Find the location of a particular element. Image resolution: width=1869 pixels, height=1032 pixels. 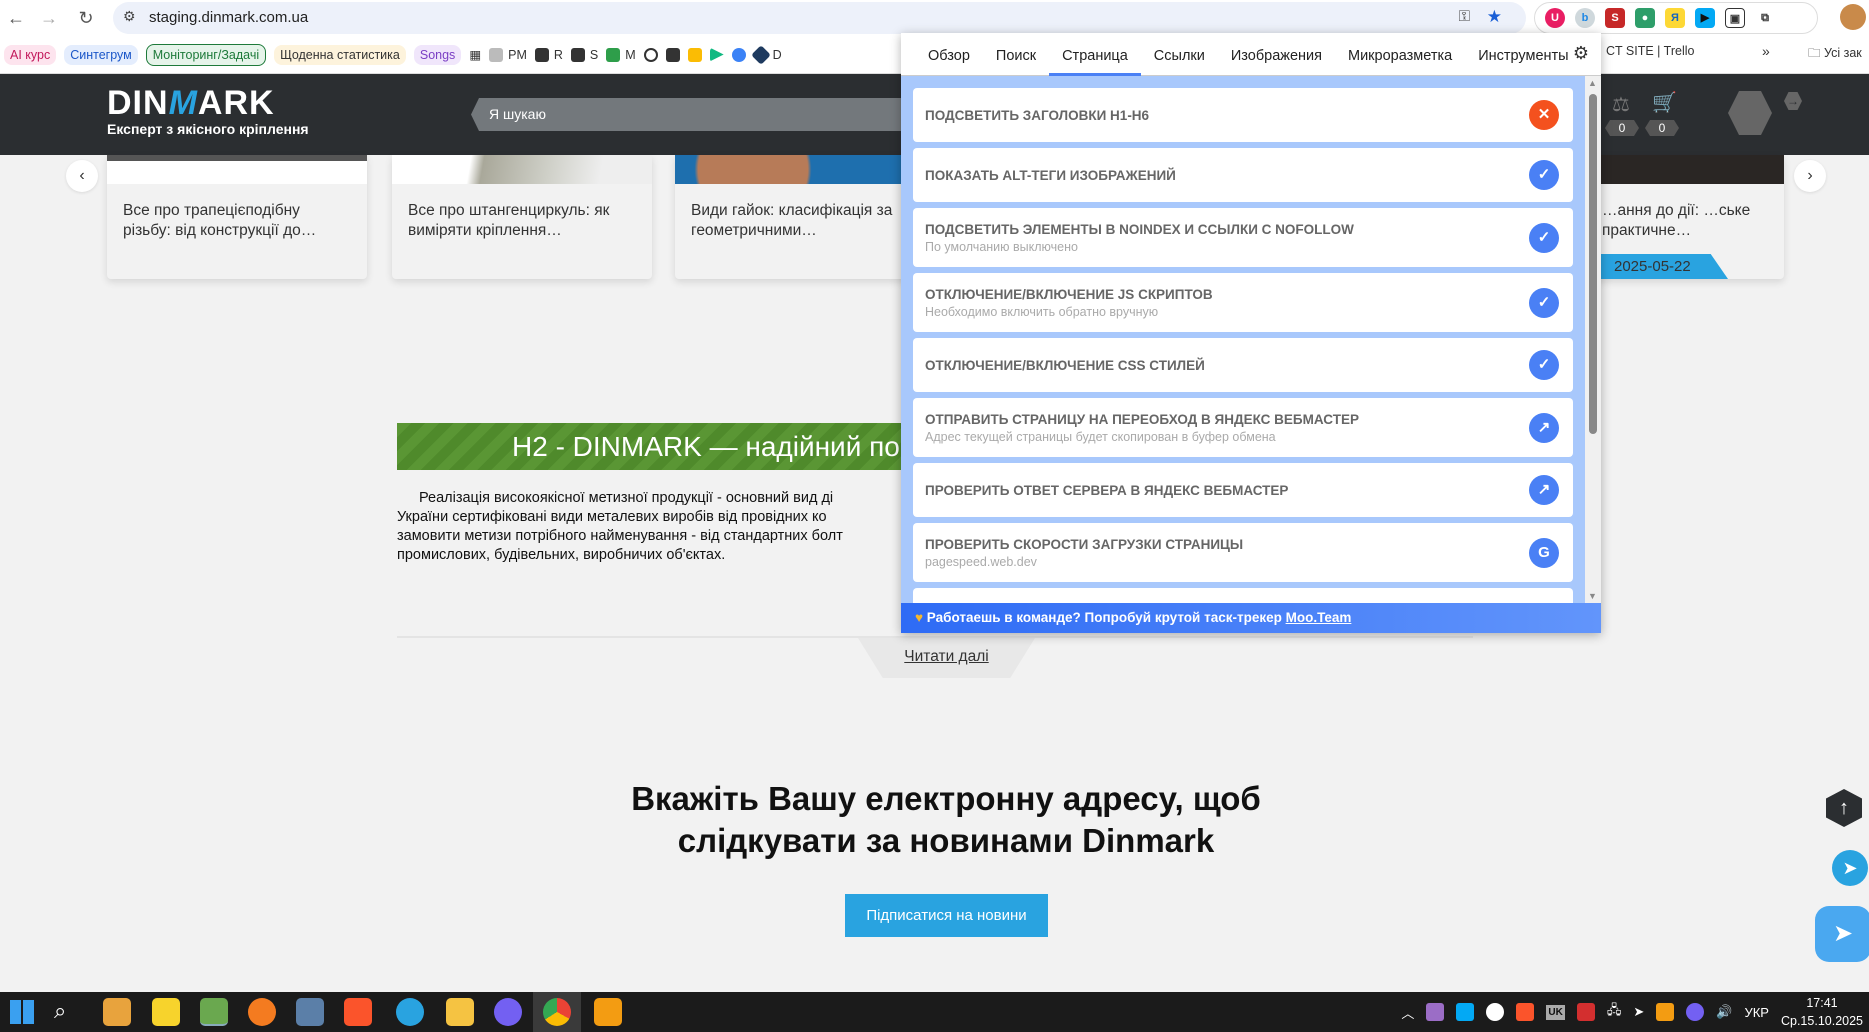

cart-icon: 🛒 is located at coordinates (1664, 102).